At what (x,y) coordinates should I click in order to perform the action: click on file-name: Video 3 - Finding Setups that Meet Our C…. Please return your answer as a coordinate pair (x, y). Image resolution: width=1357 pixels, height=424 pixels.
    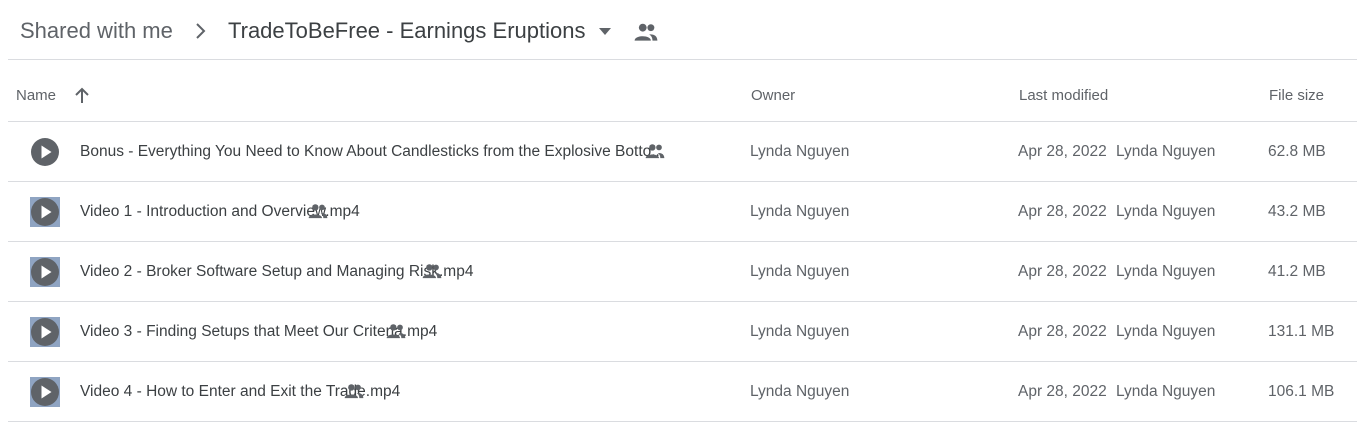
    Looking at the image, I should click on (258, 332).